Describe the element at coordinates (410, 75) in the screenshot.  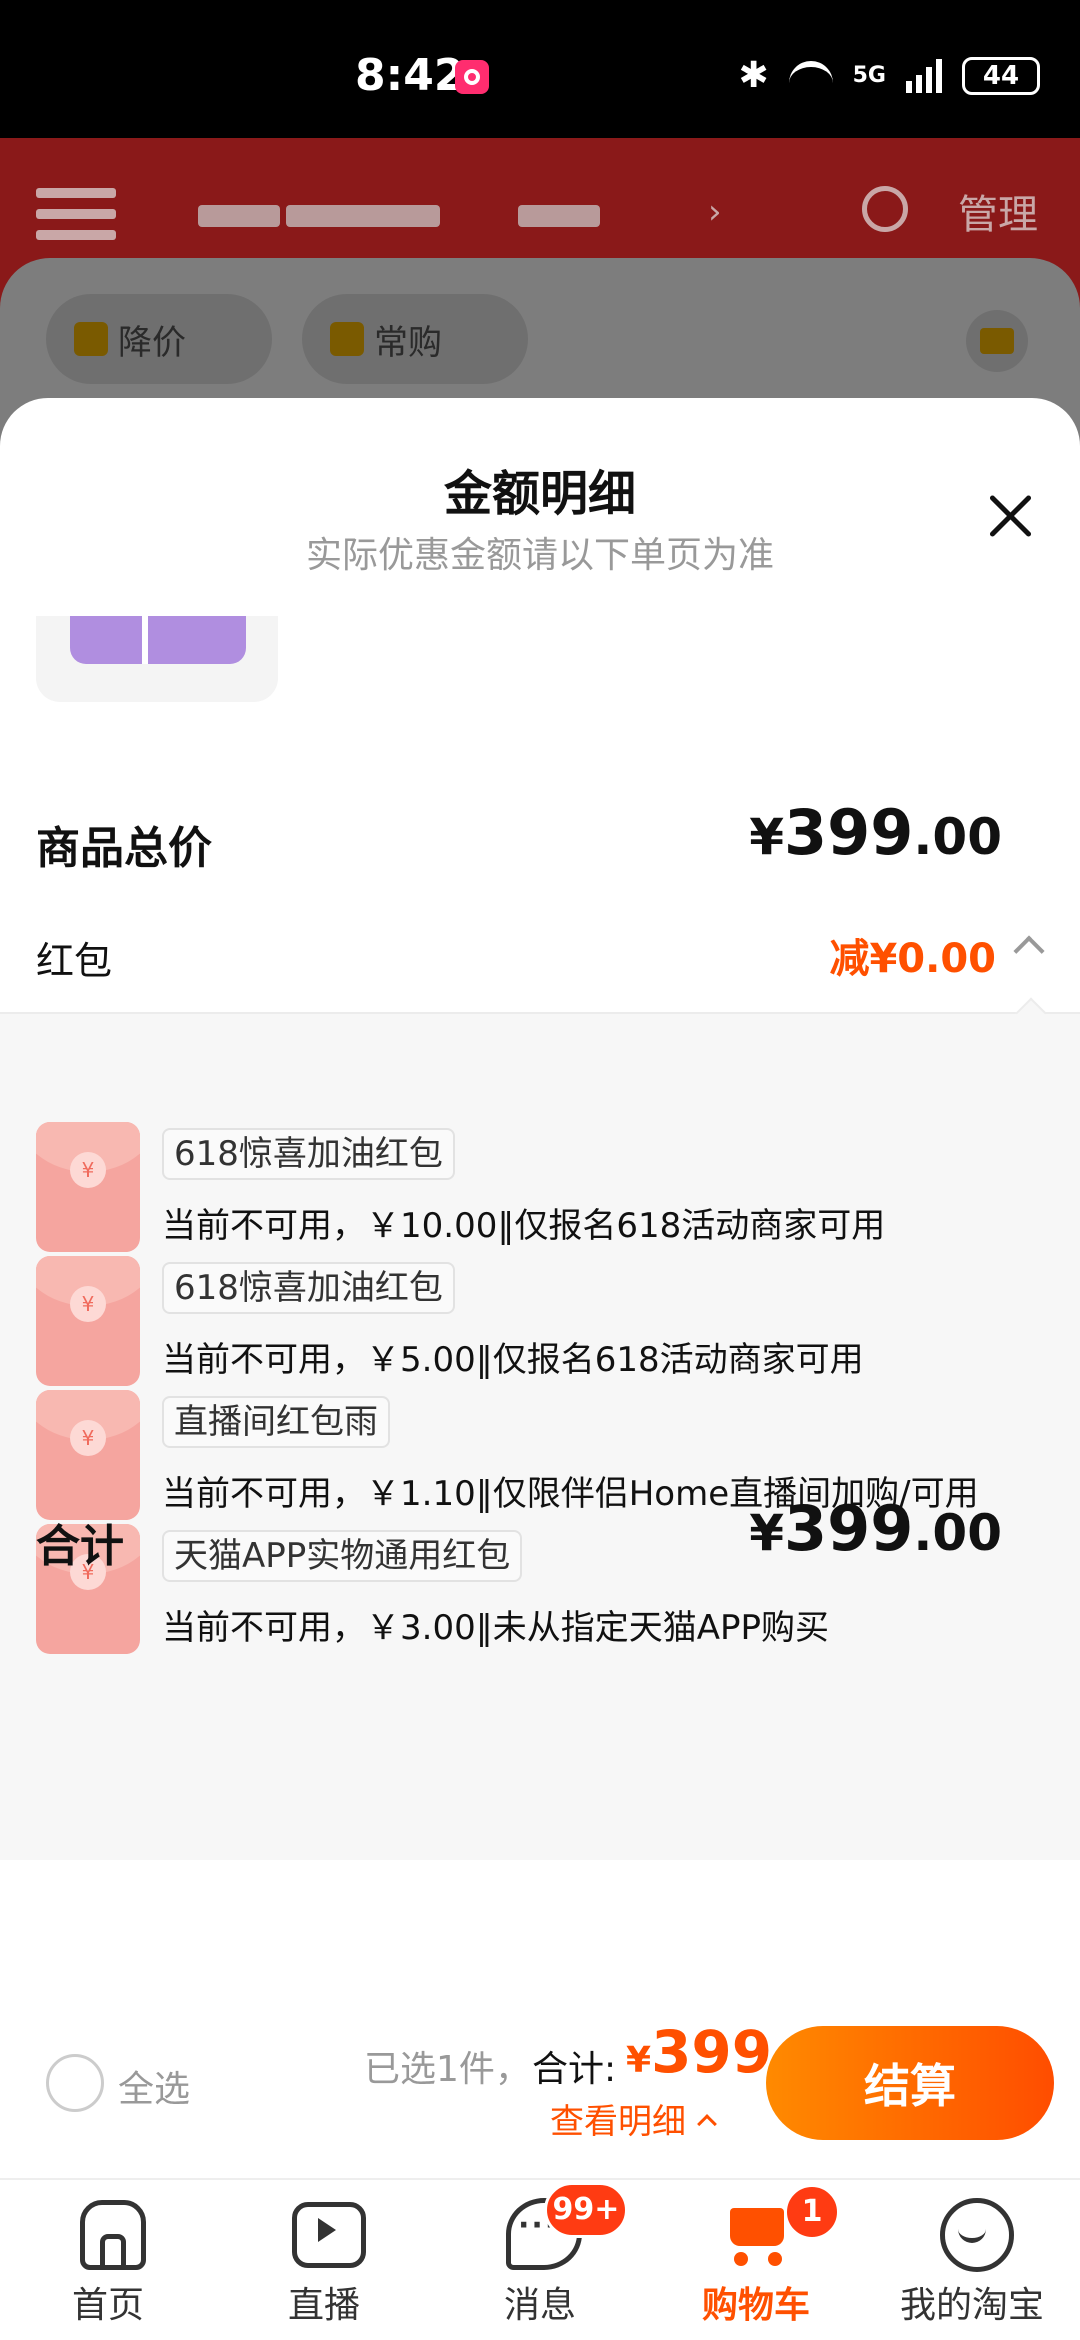
I see `status-time: 8:42` at that location.